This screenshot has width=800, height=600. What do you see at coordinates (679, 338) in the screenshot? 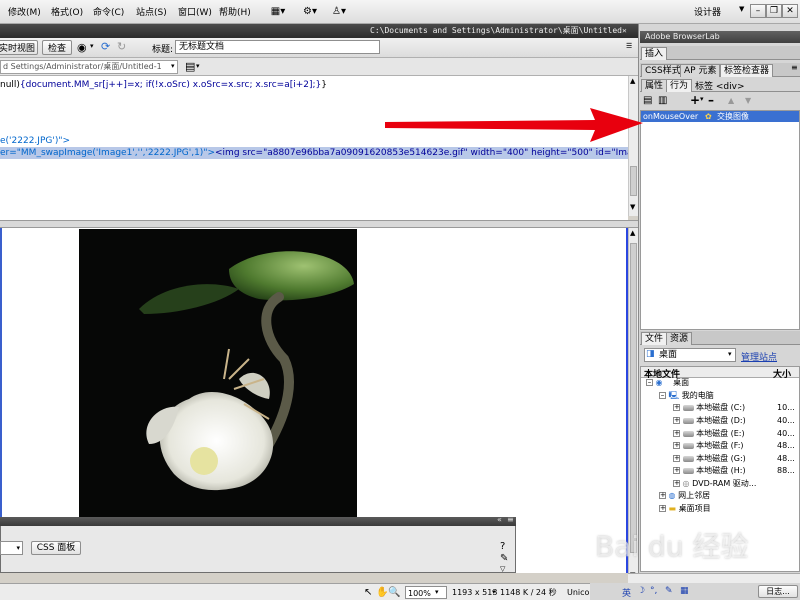
I see `tab-assets: 资源` at bounding box center [679, 338].